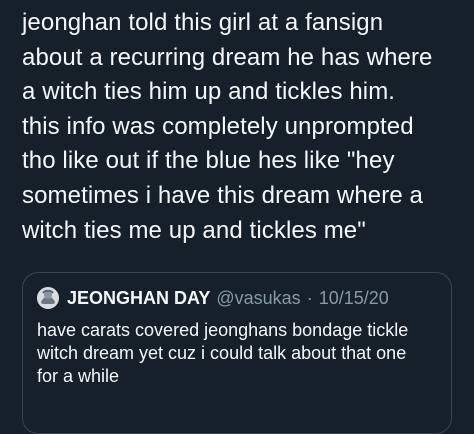 The image size is (474, 434). I want to click on tweet-text-line: witch ties me up and tickles me", so click(194, 230).